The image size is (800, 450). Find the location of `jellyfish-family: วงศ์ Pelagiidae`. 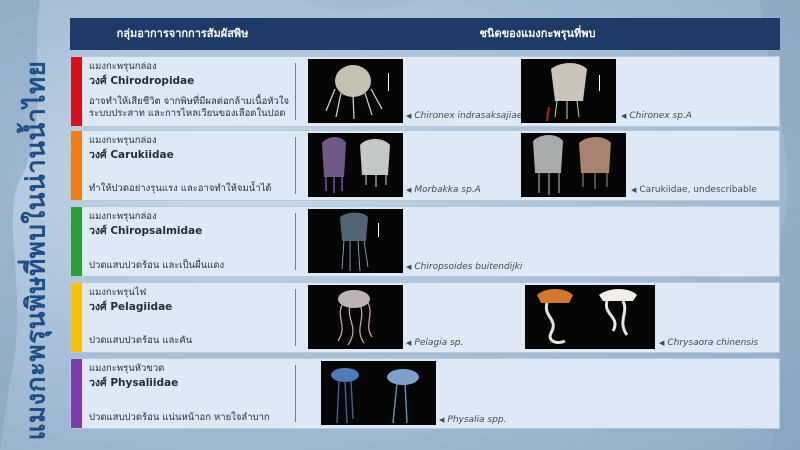

jellyfish-family: วงศ์ Pelagiidae is located at coordinates (131, 307).